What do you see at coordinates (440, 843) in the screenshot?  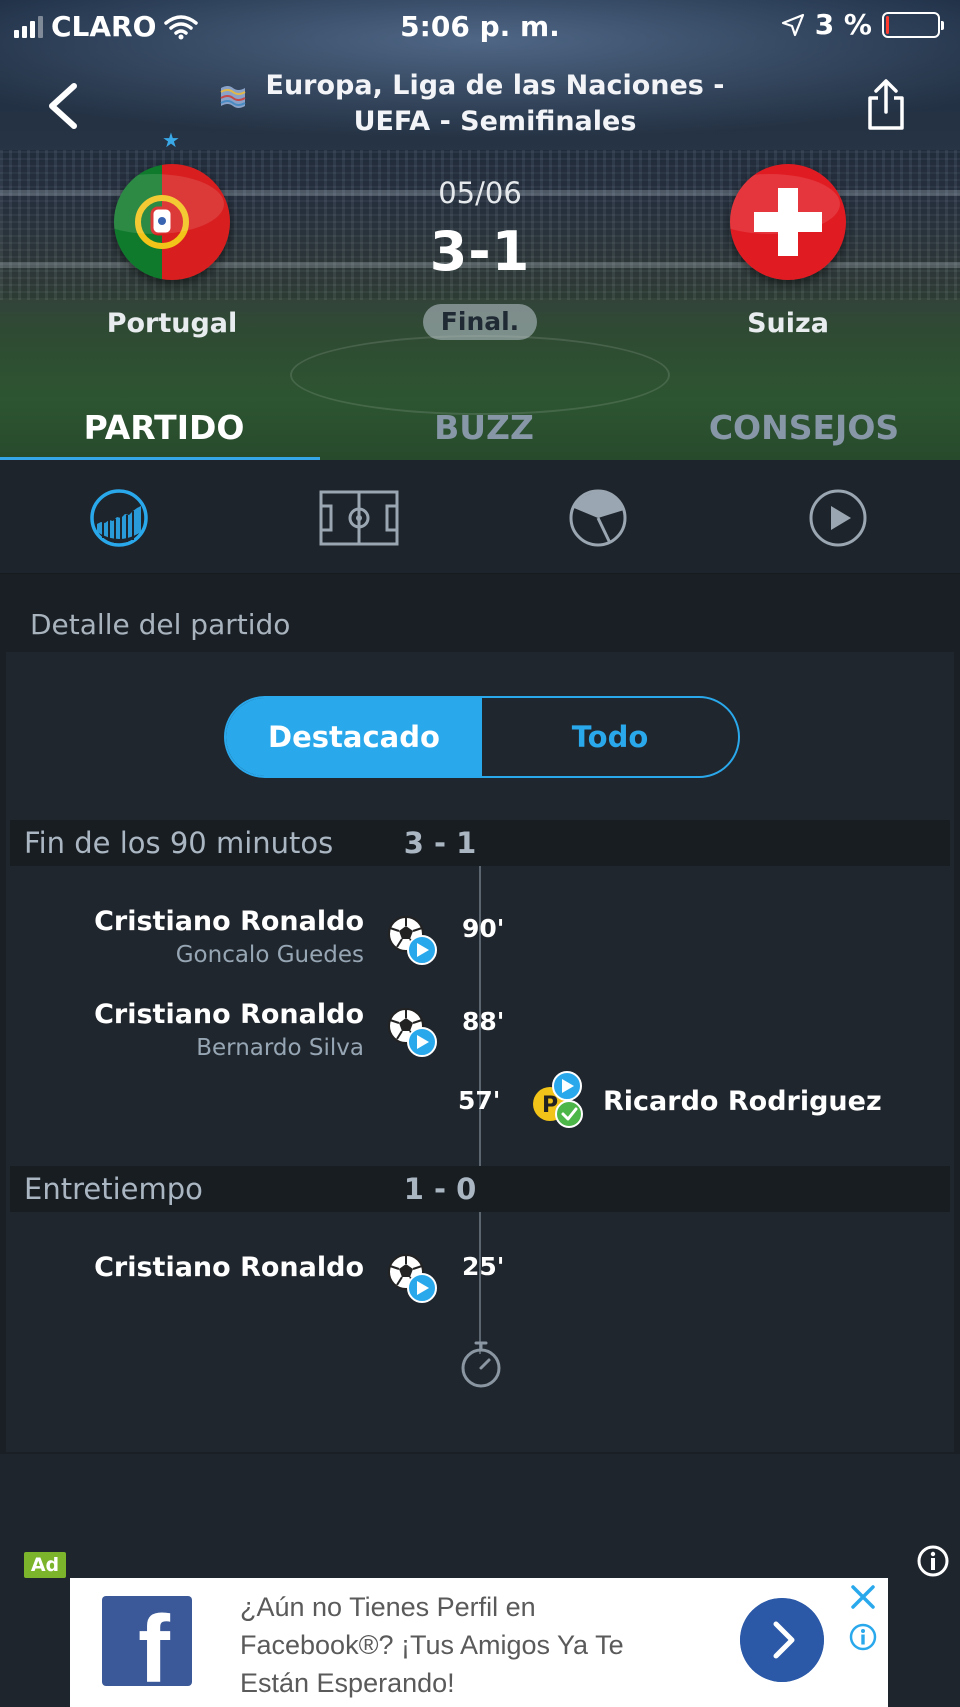 I see `period-score: 3 - 1` at bounding box center [440, 843].